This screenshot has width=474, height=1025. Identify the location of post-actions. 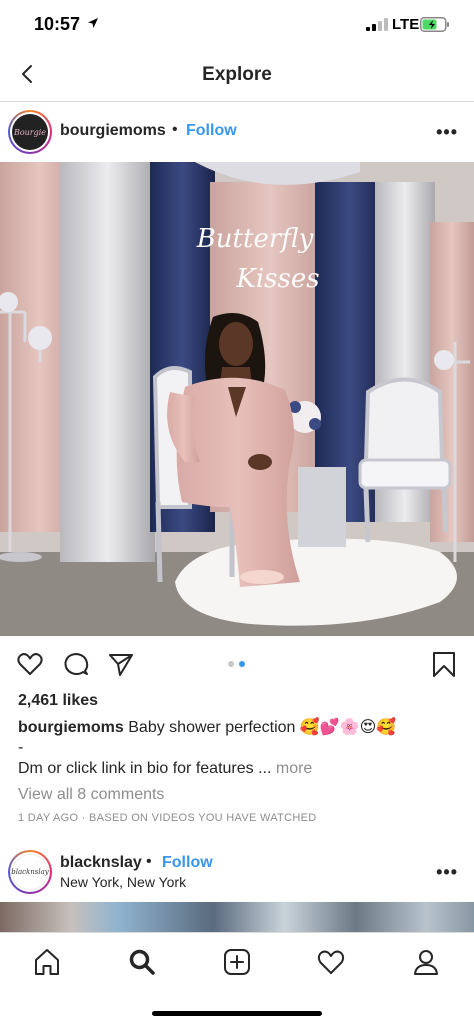
(237, 664).